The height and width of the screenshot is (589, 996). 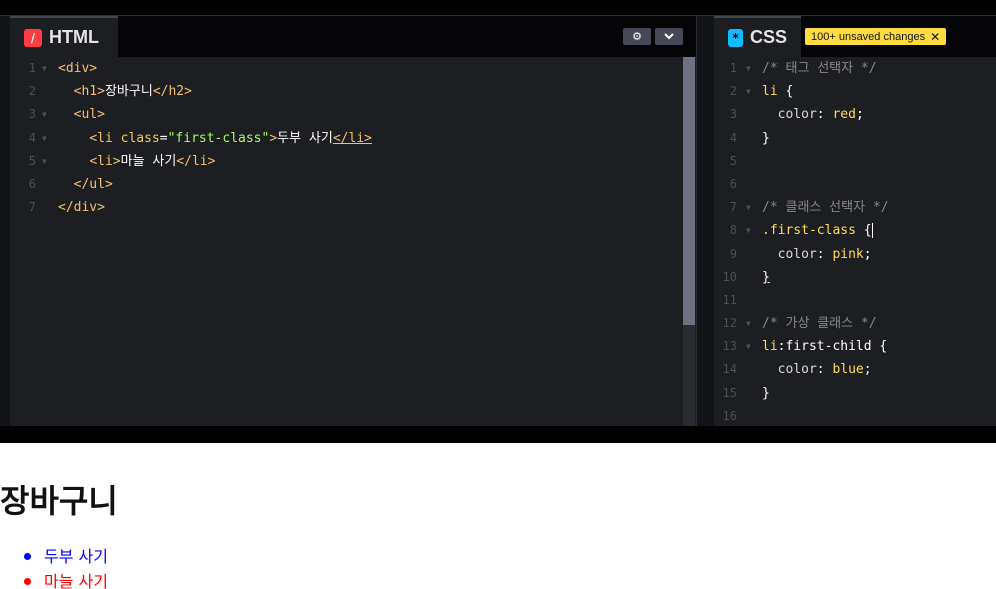 I want to click on settings-button: ⚙, so click(x=637, y=36).